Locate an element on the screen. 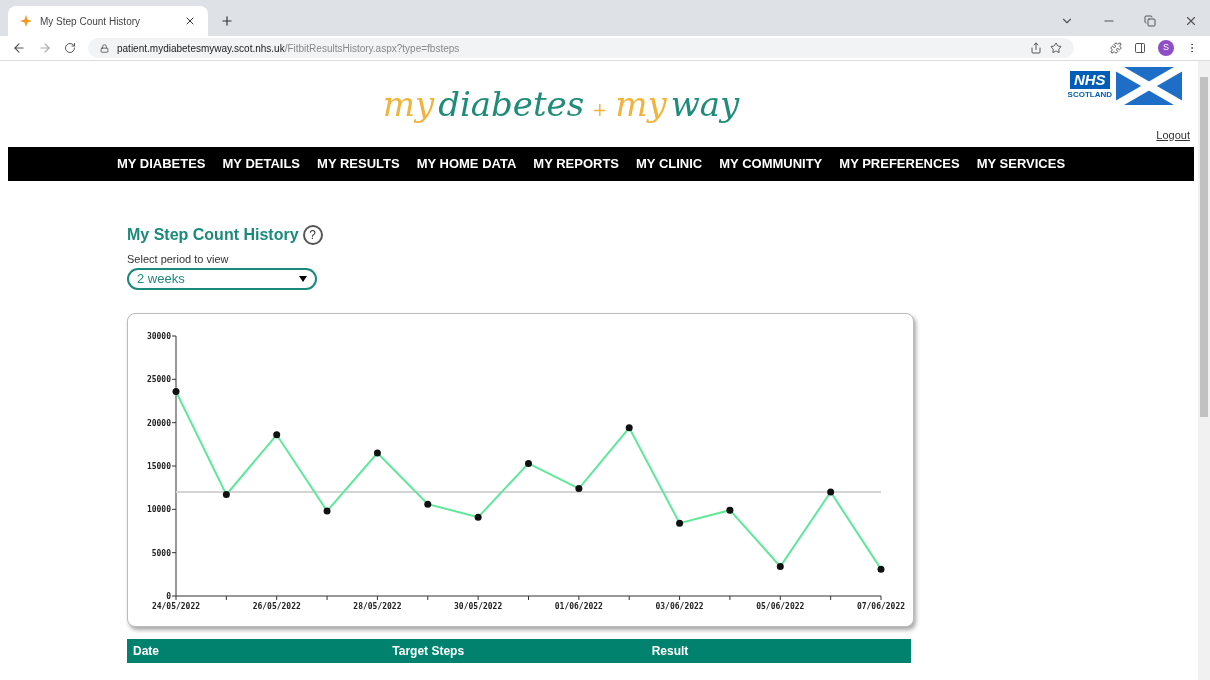  nav-link: MY DETAILS is located at coordinates (261, 164).